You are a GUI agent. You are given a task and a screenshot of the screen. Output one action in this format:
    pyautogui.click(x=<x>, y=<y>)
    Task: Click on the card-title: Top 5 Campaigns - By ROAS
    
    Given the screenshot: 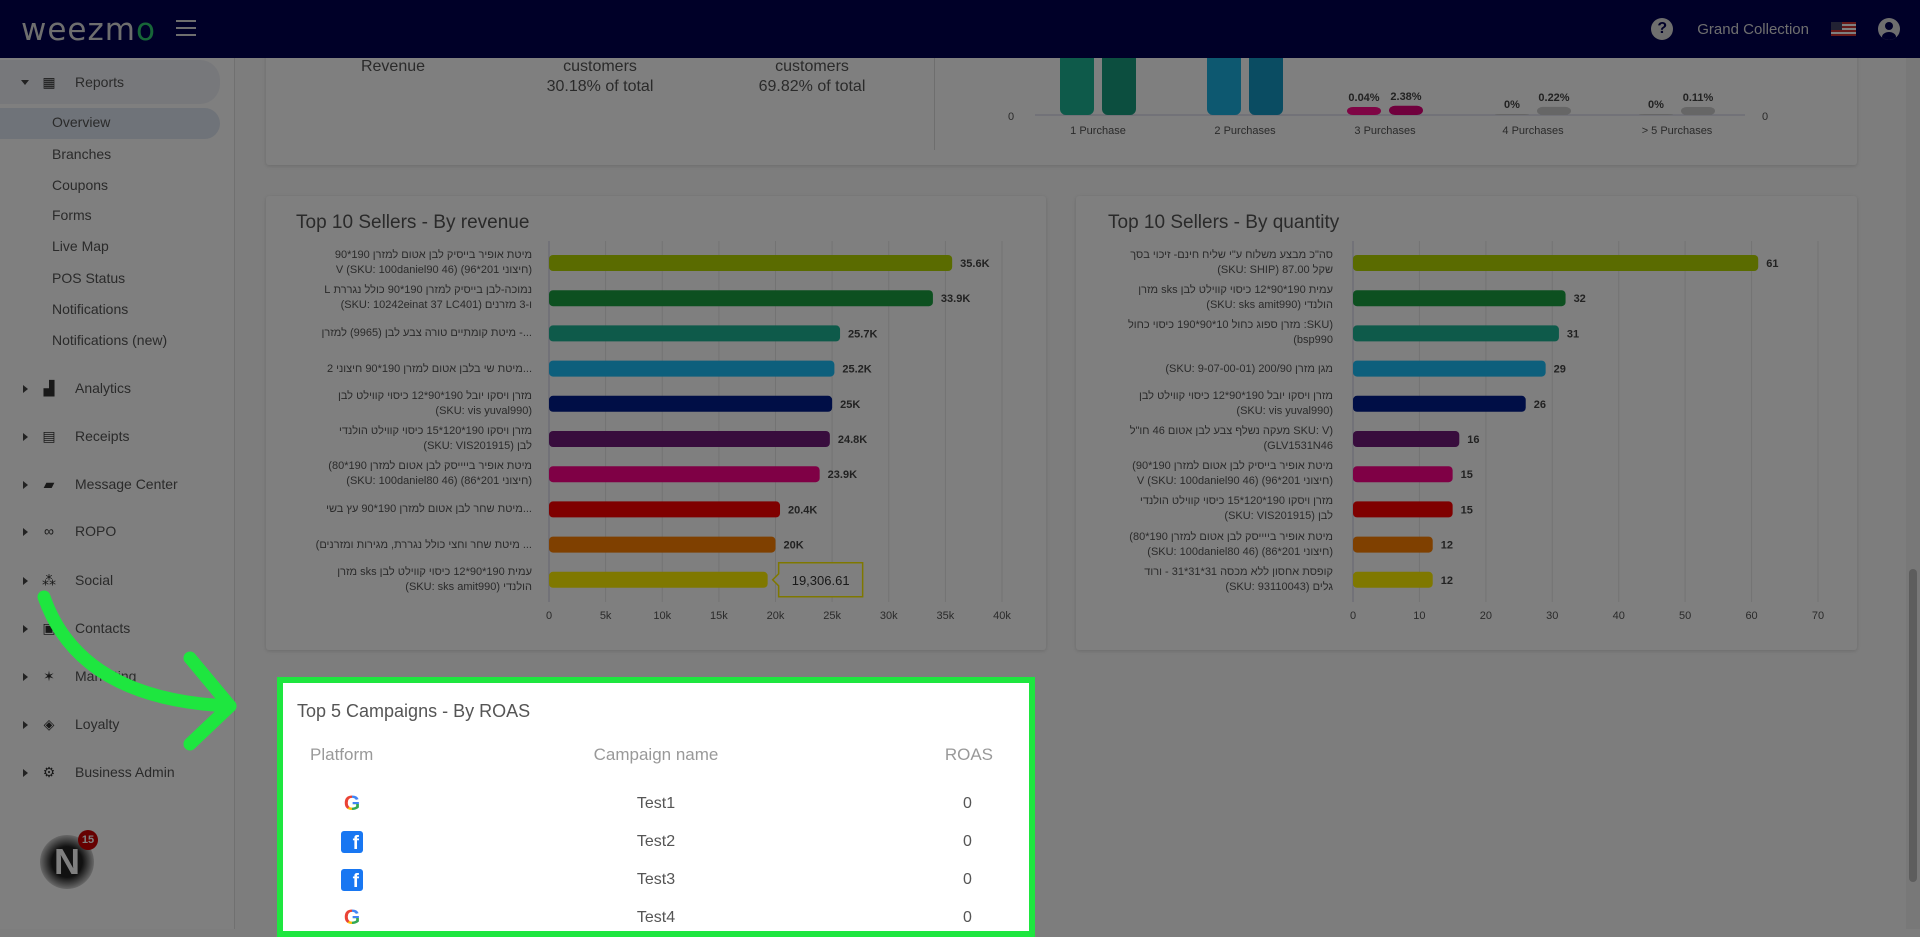 What is the action you would take?
    pyautogui.click(x=414, y=711)
    